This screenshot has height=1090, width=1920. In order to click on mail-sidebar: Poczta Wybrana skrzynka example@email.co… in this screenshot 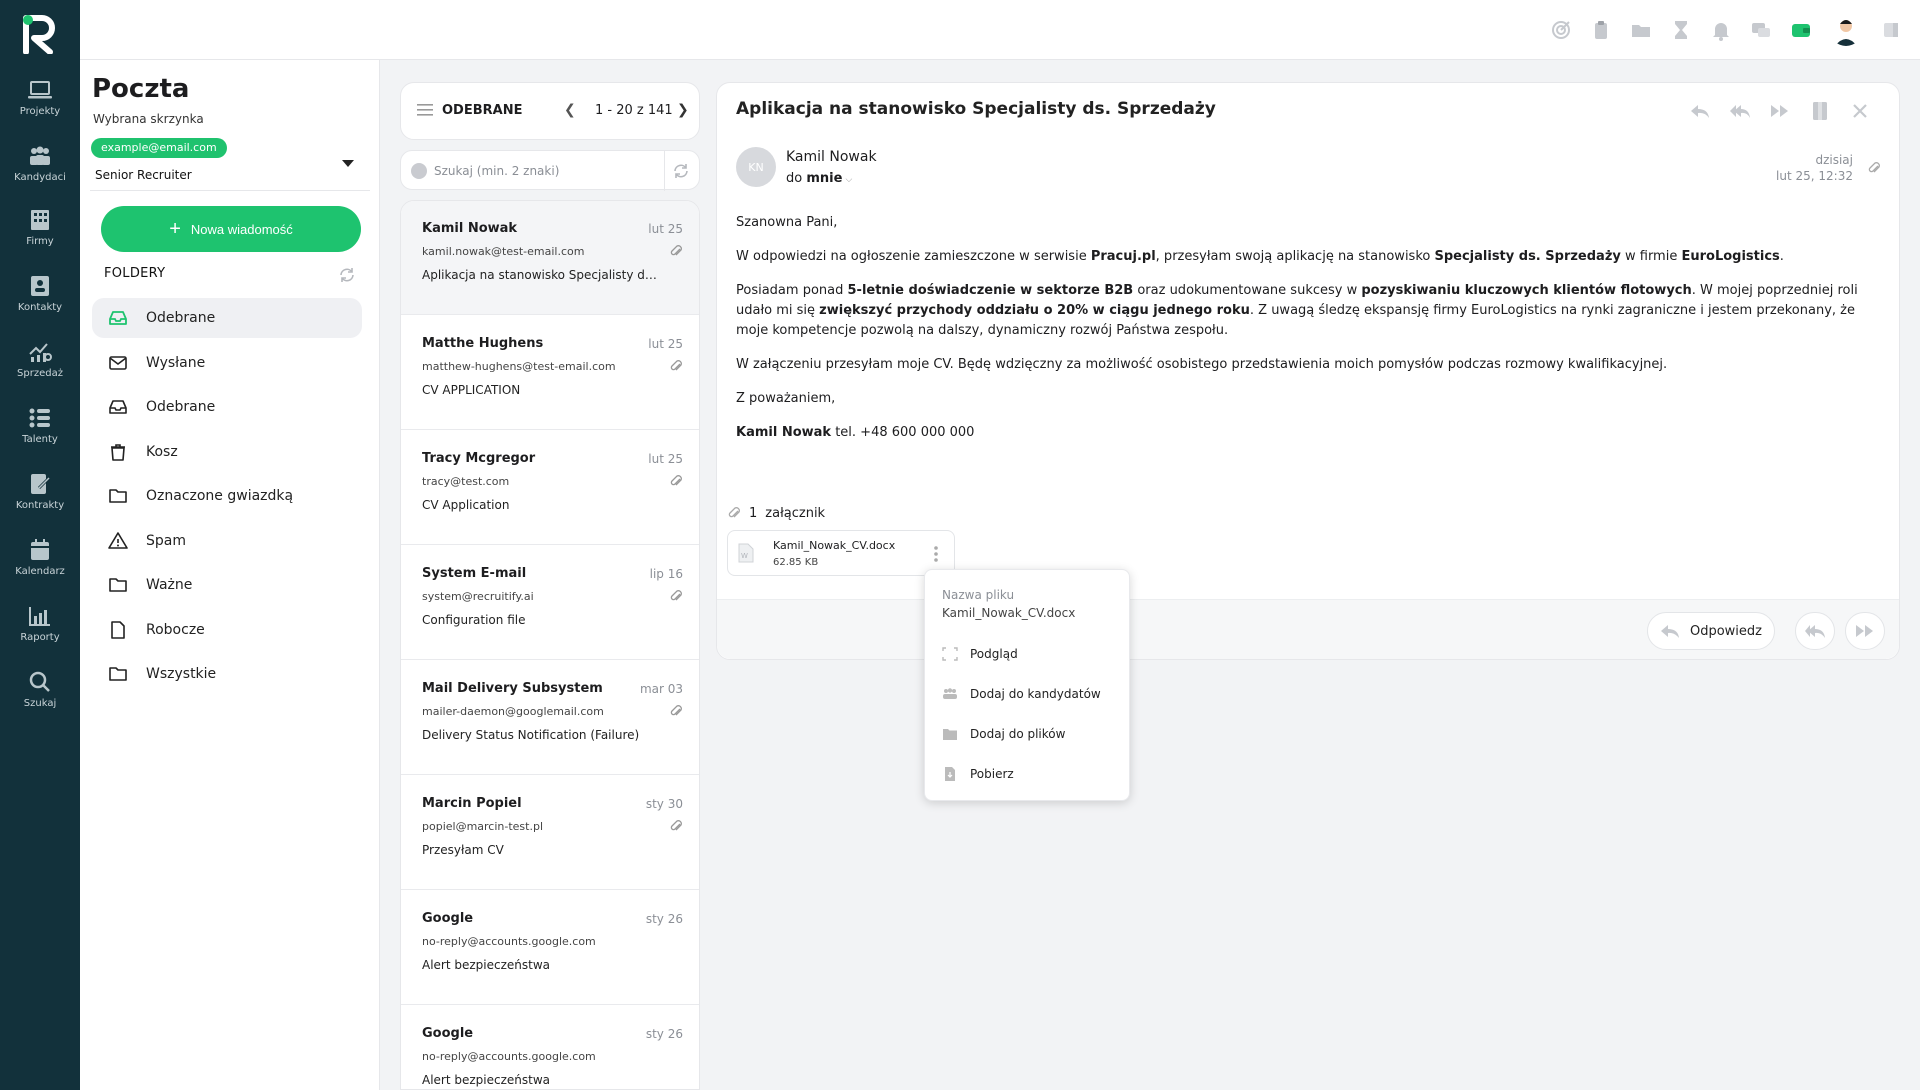, I will do `click(230, 575)`.